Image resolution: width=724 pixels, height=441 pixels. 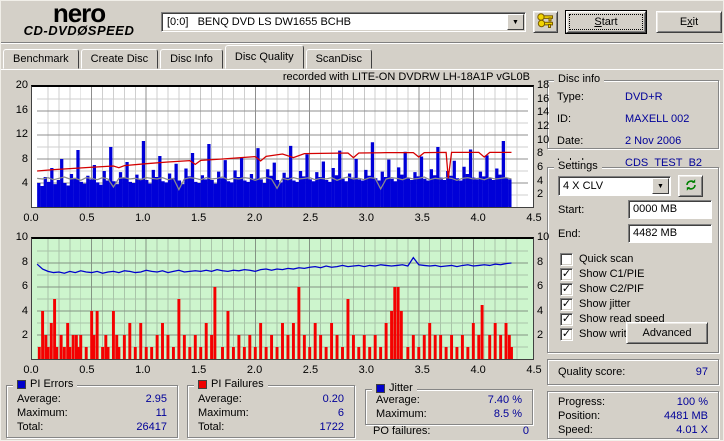 I want to click on row-total-: Total: 26417, so click(x=92, y=427).